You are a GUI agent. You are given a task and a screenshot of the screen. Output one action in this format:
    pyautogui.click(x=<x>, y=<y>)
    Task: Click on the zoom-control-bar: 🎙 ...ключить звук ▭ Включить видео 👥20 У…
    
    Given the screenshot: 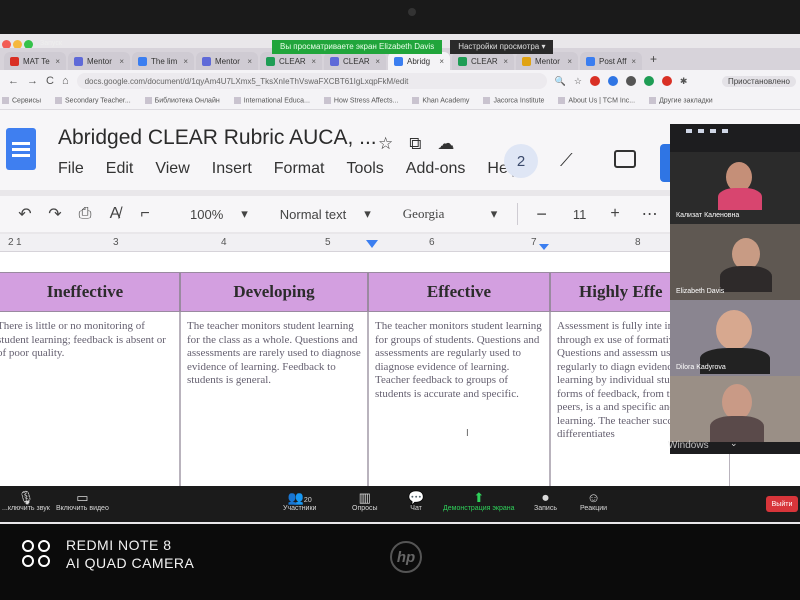 What is the action you would take?
    pyautogui.click(x=400, y=504)
    